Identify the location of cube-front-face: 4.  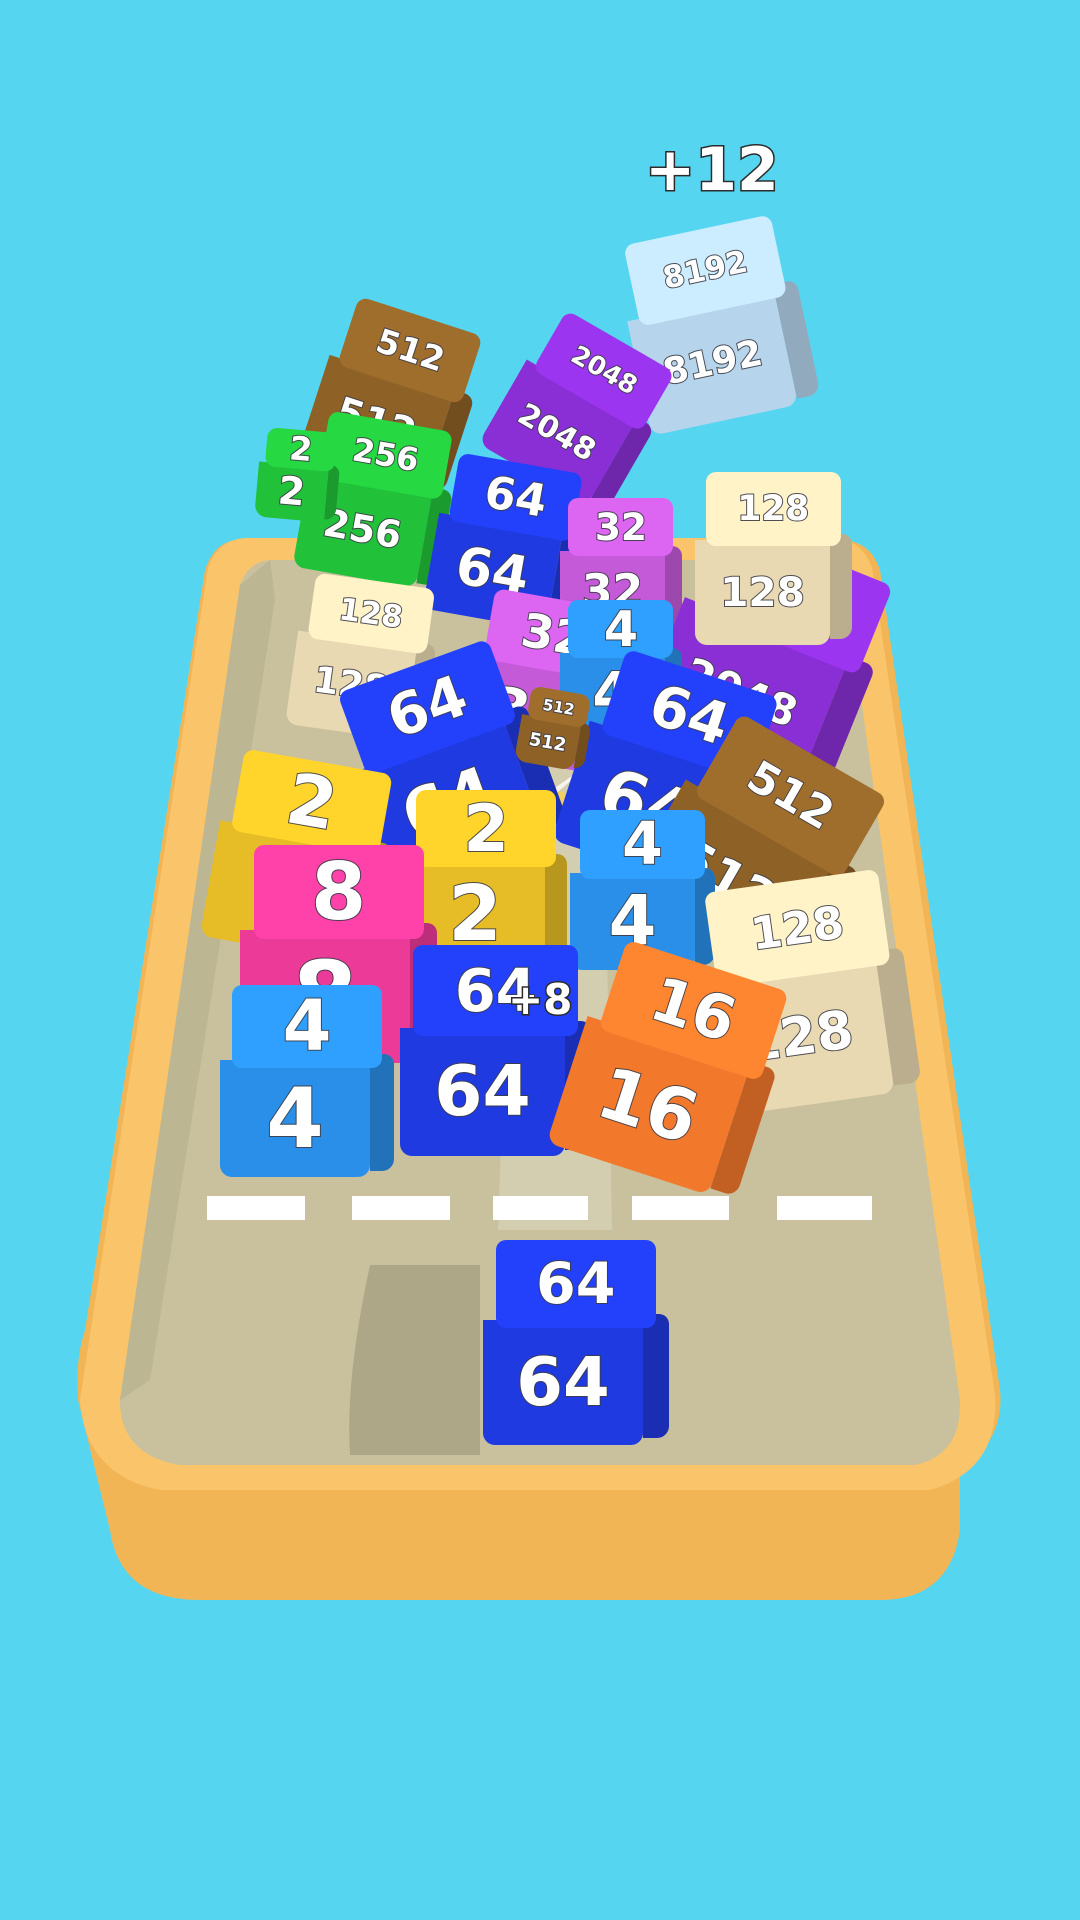
(295, 1118).